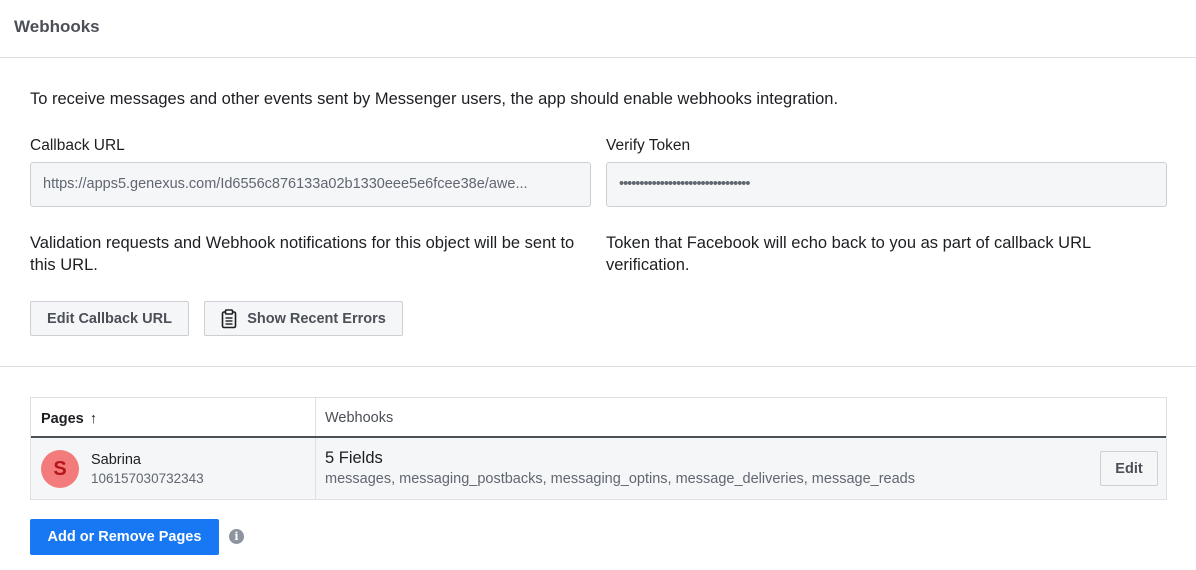 This screenshot has width=1196, height=570. What do you see at coordinates (93, 419) in the screenshot?
I see `sort-arrow-icon: ↑` at bounding box center [93, 419].